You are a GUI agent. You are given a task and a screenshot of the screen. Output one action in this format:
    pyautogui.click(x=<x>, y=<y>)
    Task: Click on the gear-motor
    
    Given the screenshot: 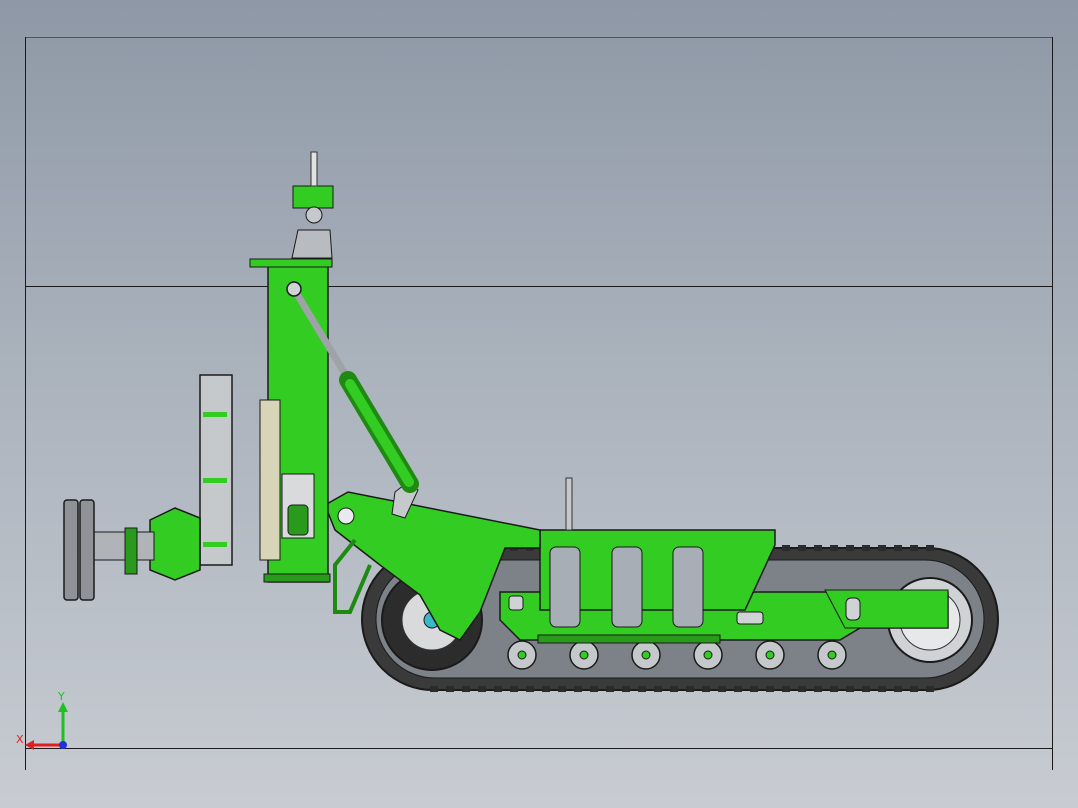 What is the action you would take?
    pyautogui.click(x=175, y=544)
    